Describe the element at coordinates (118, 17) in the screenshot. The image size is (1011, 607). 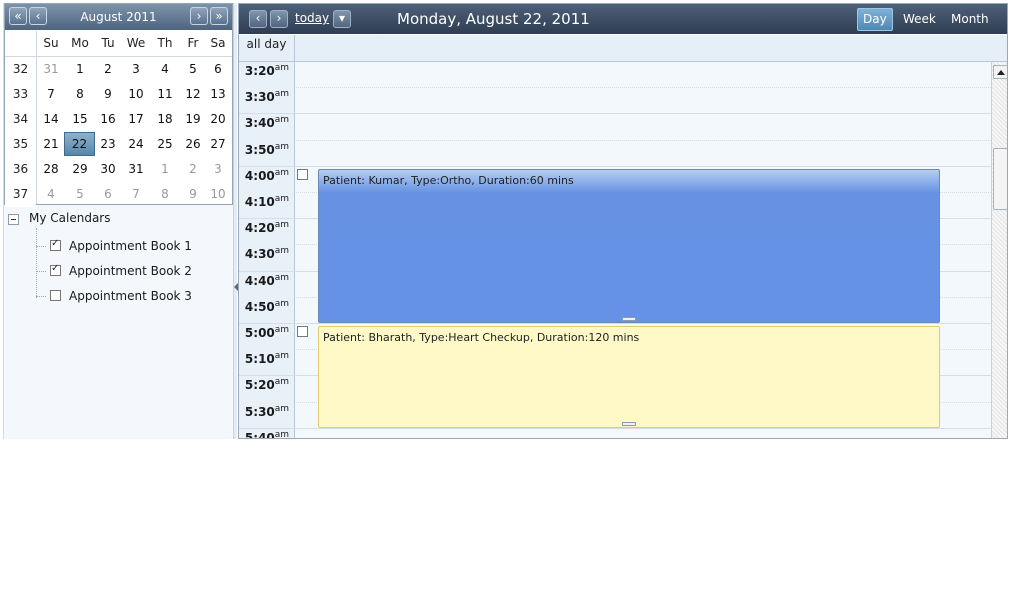
I see `mini-calendar-title: August 2011` at that location.